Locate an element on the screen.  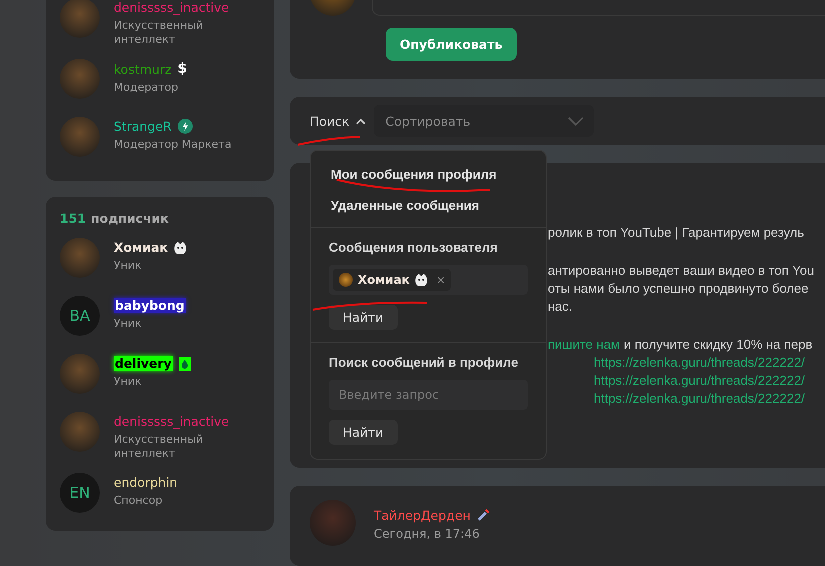
chevron-icon is located at coordinates (361, 121).